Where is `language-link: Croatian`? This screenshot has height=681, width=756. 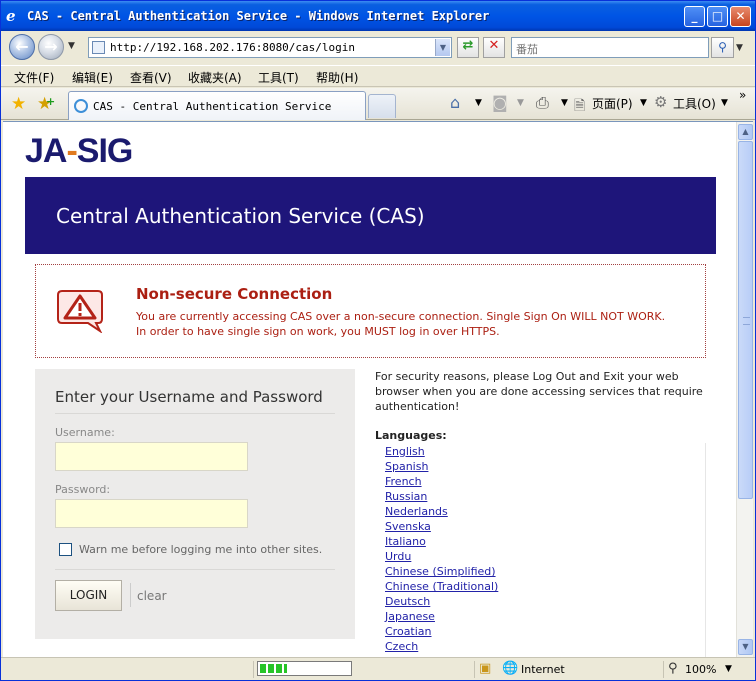
language-link: Croatian is located at coordinates (441, 631).